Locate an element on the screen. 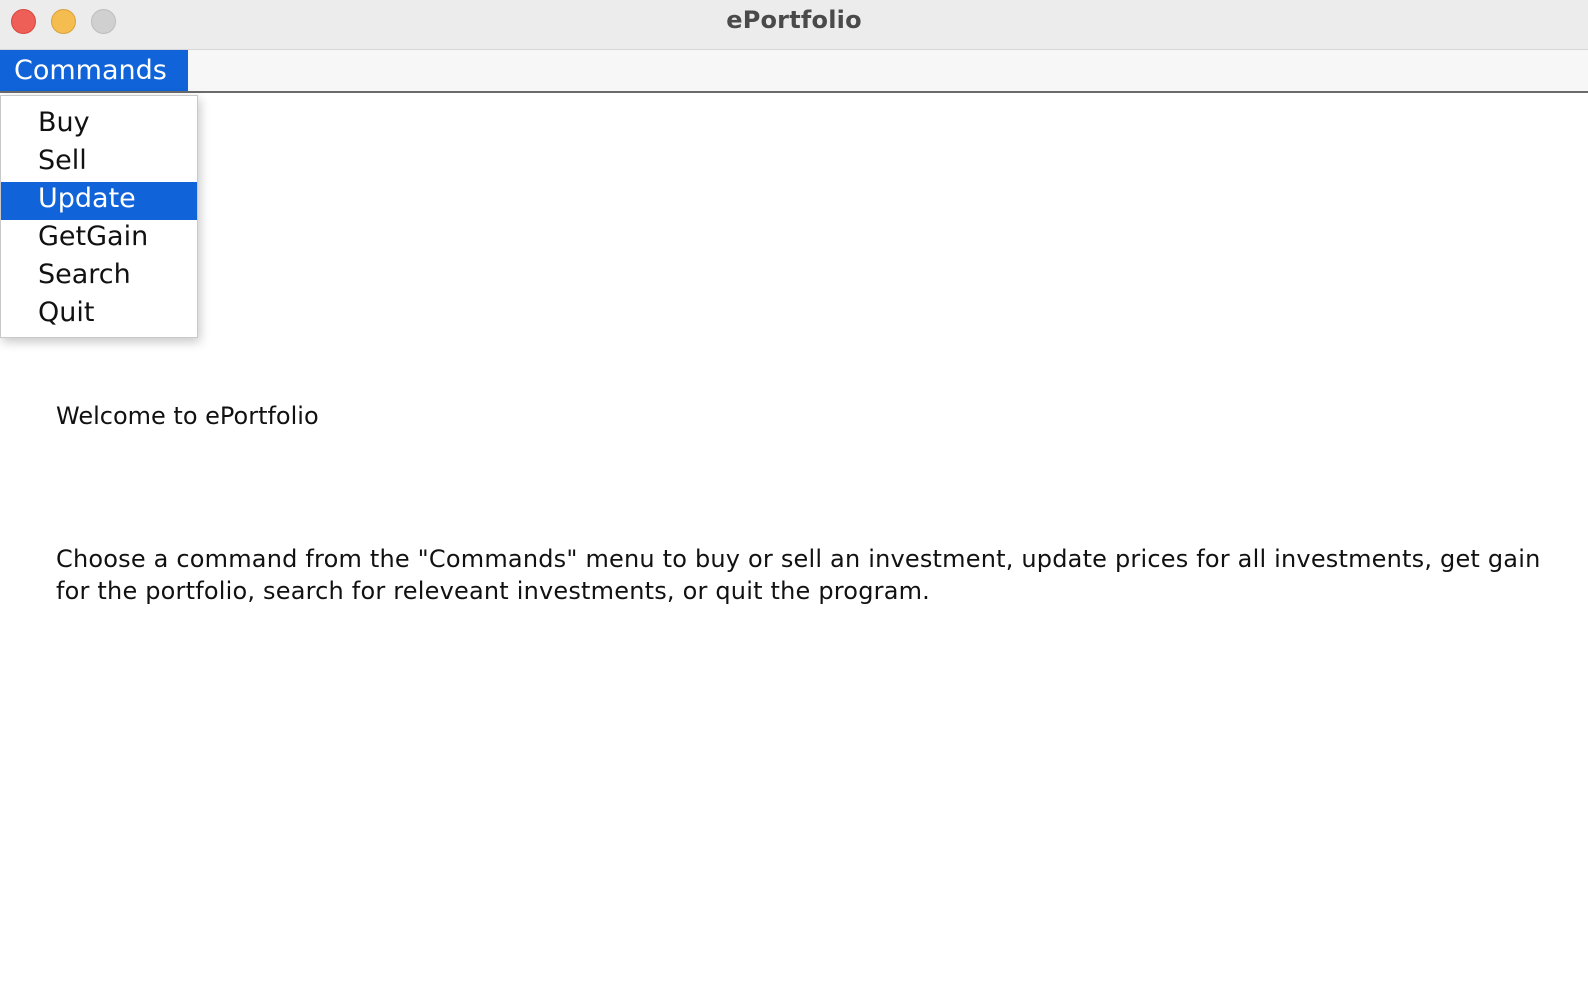 The width and height of the screenshot is (1588, 988). menu-item-quit: Quit is located at coordinates (99, 315).